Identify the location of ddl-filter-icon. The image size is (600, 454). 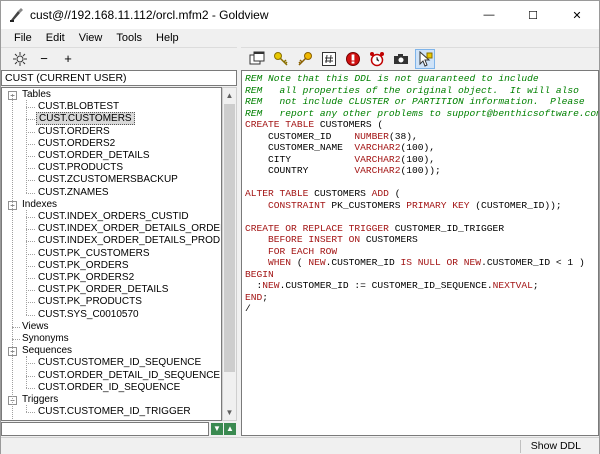
(426, 58).